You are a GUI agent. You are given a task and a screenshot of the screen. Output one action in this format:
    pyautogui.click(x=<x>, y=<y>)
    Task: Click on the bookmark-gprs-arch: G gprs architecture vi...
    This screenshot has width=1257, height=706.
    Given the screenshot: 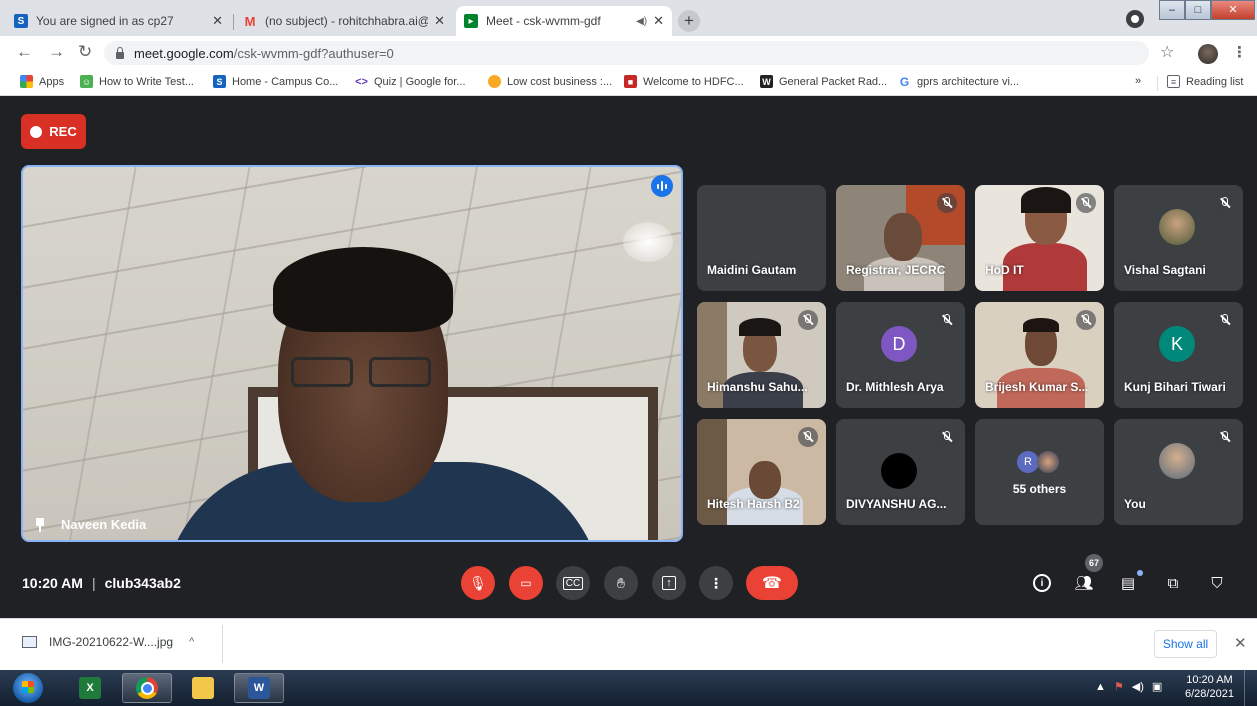 What is the action you would take?
    pyautogui.click(x=958, y=82)
    